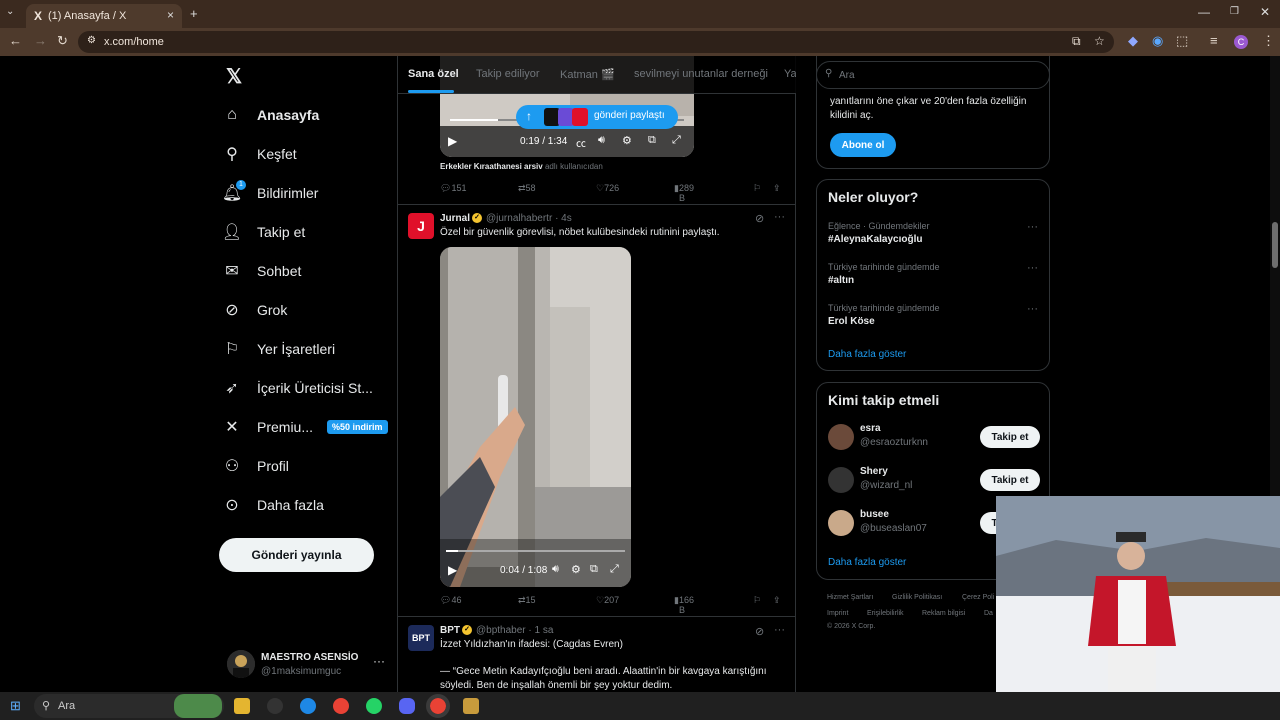 This screenshot has width=1280, height=720. Describe the element at coordinates (933, 75) in the screenshot. I see `search-input: ⚲ Ara` at that location.